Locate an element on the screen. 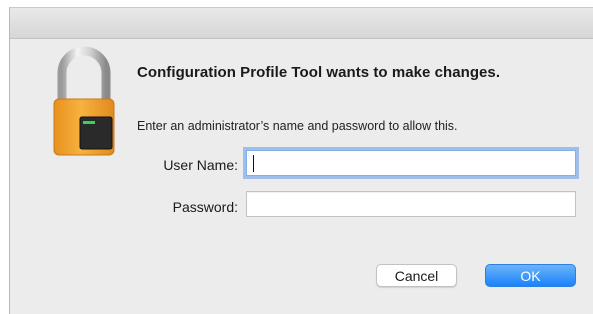 The width and height of the screenshot is (593, 314). lock-icon is located at coordinates (84, 101).